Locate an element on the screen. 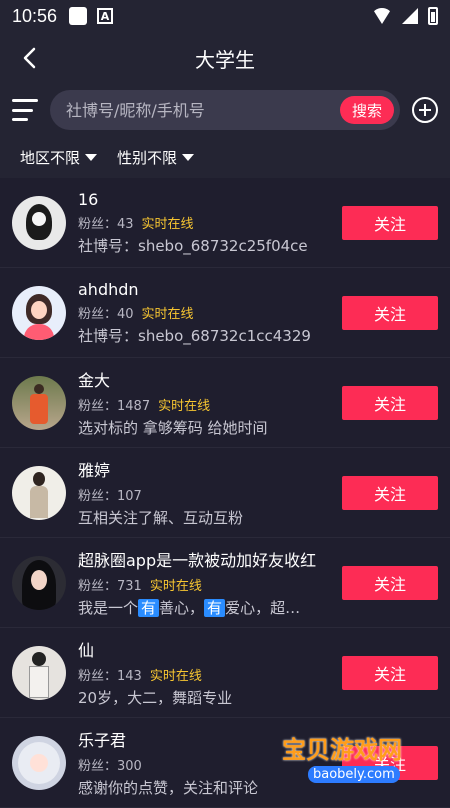  fans-count: 粉丝：1487 is located at coordinates (114, 406).